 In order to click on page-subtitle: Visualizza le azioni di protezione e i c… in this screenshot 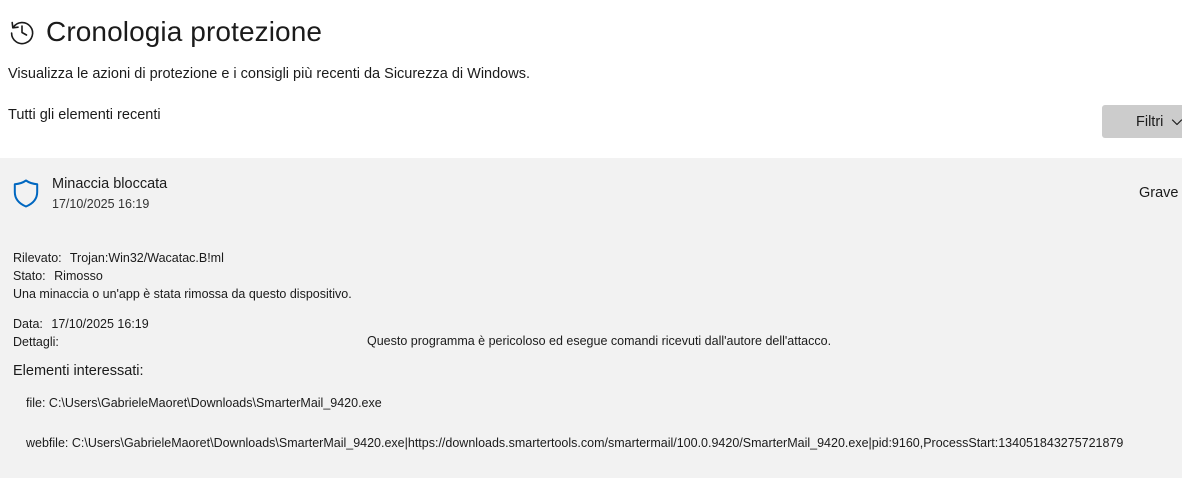, I will do `click(269, 74)`.